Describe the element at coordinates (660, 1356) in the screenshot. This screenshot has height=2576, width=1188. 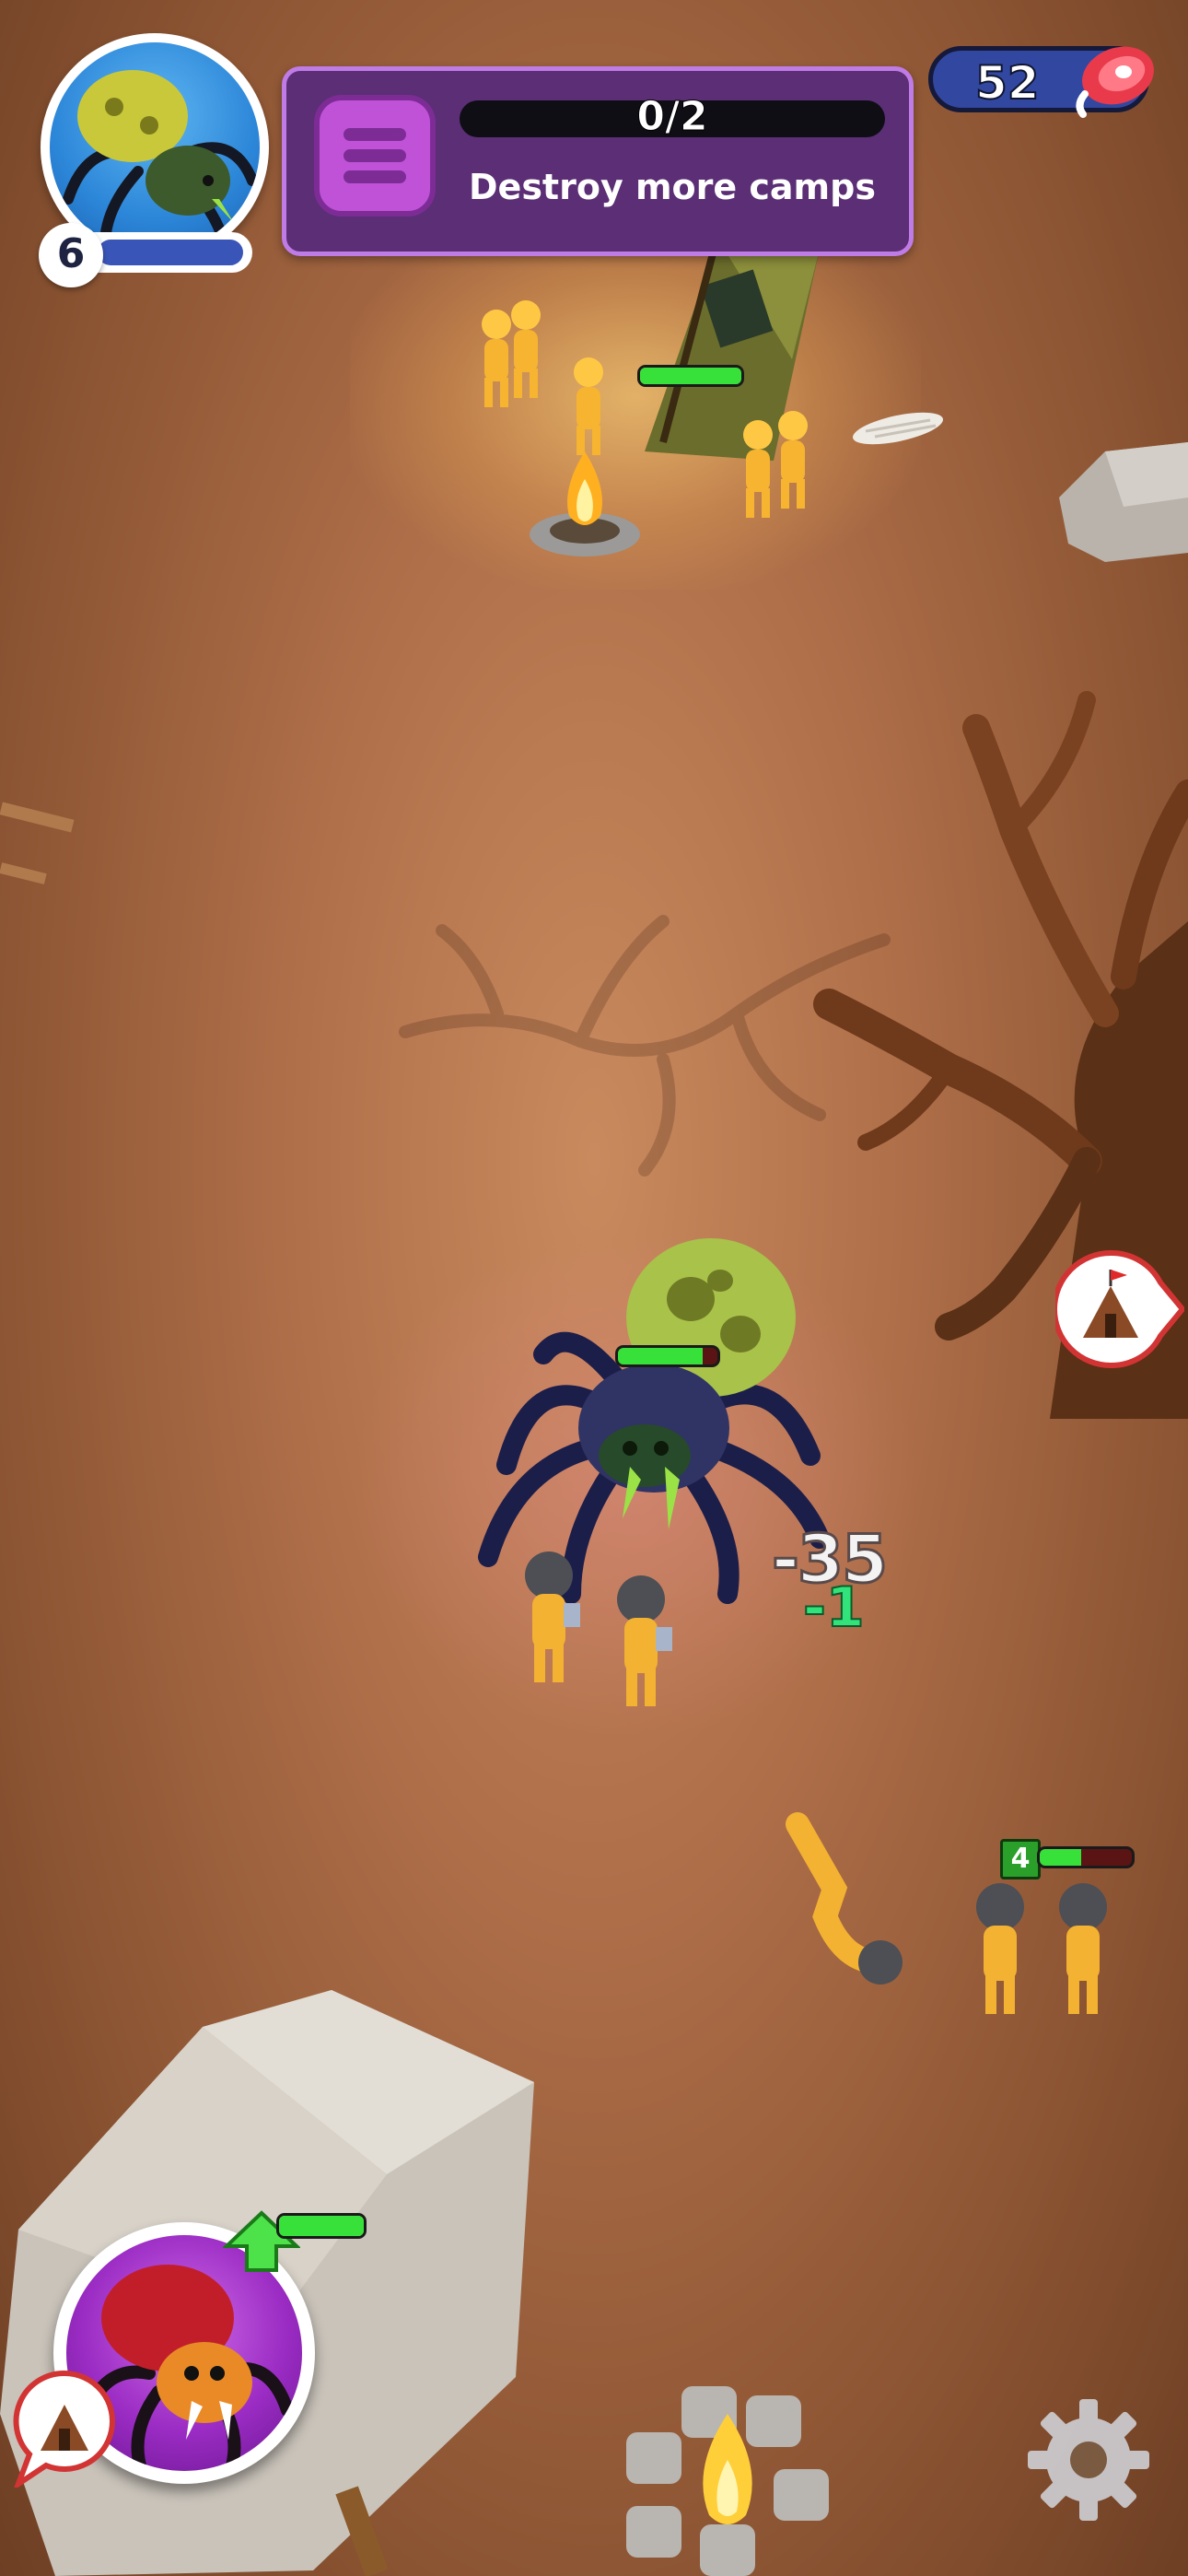
I see `spider-health-fill` at that location.